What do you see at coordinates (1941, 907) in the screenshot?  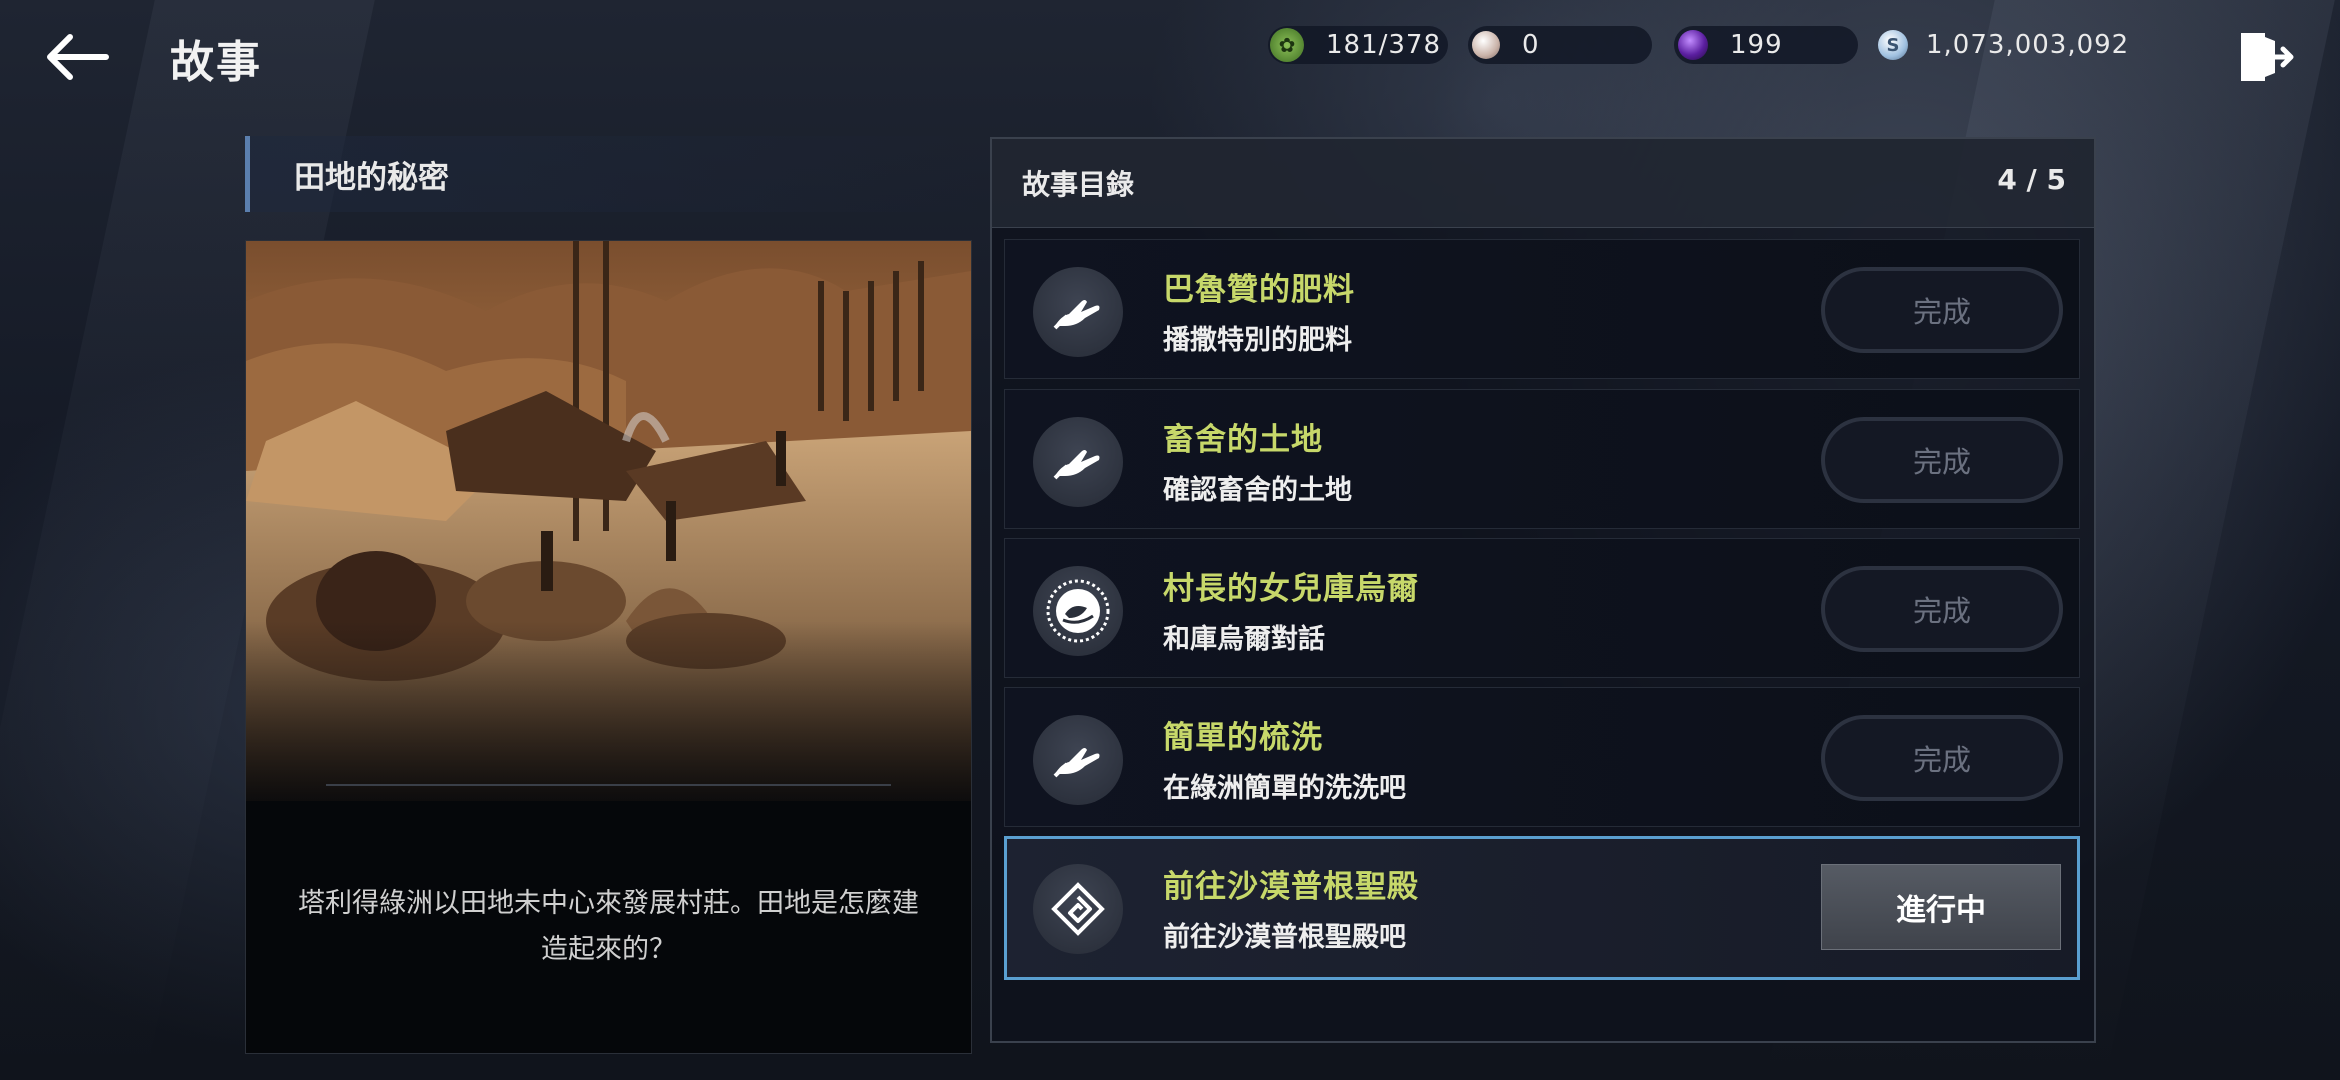 I see `quest-in-progress-button: 進行中` at bounding box center [1941, 907].